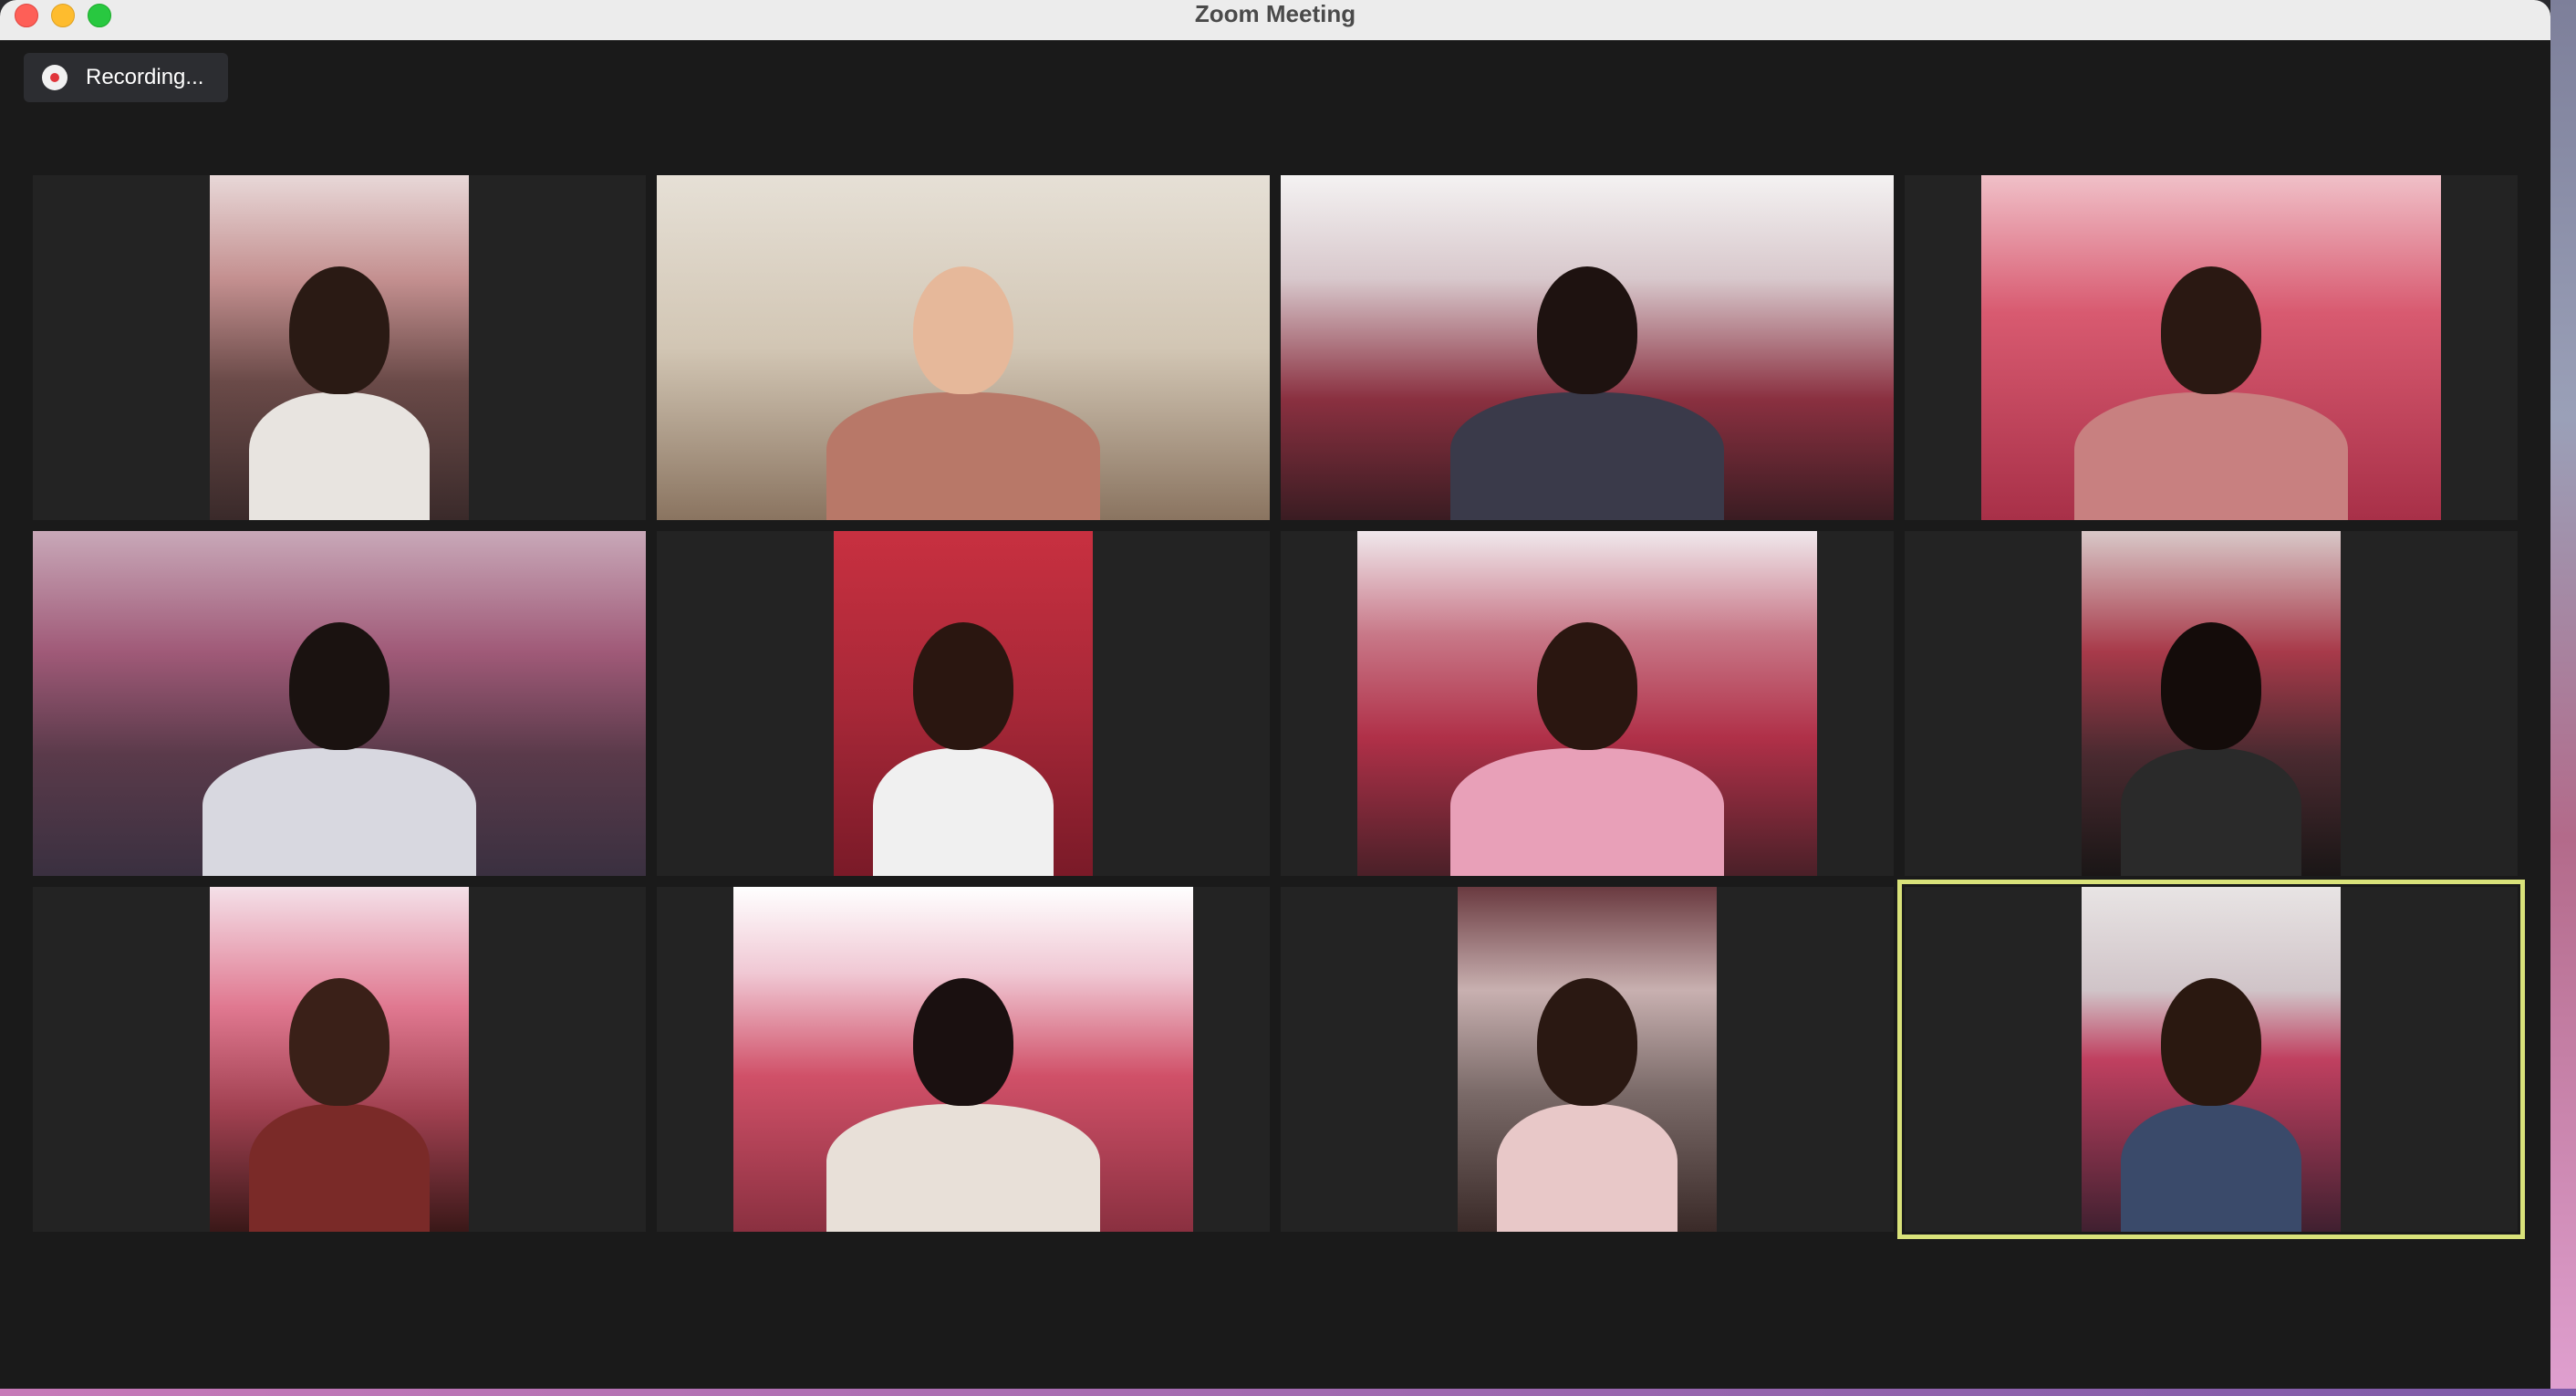  I want to click on record-dot, so click(54, 77).